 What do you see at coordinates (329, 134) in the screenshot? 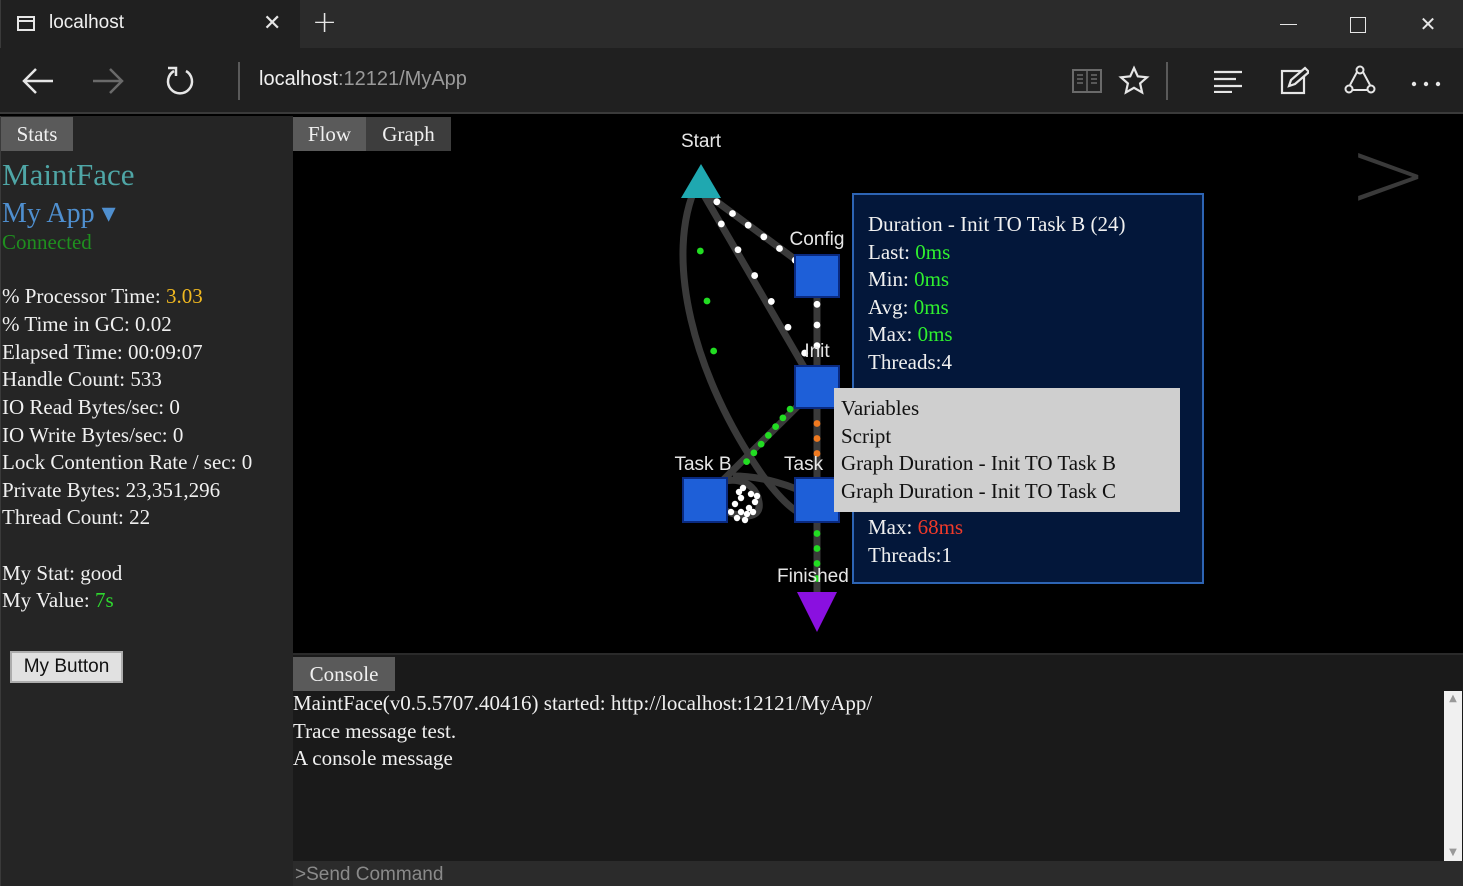
I see `tab-flow: Flow` at bounding box center [329, 134].